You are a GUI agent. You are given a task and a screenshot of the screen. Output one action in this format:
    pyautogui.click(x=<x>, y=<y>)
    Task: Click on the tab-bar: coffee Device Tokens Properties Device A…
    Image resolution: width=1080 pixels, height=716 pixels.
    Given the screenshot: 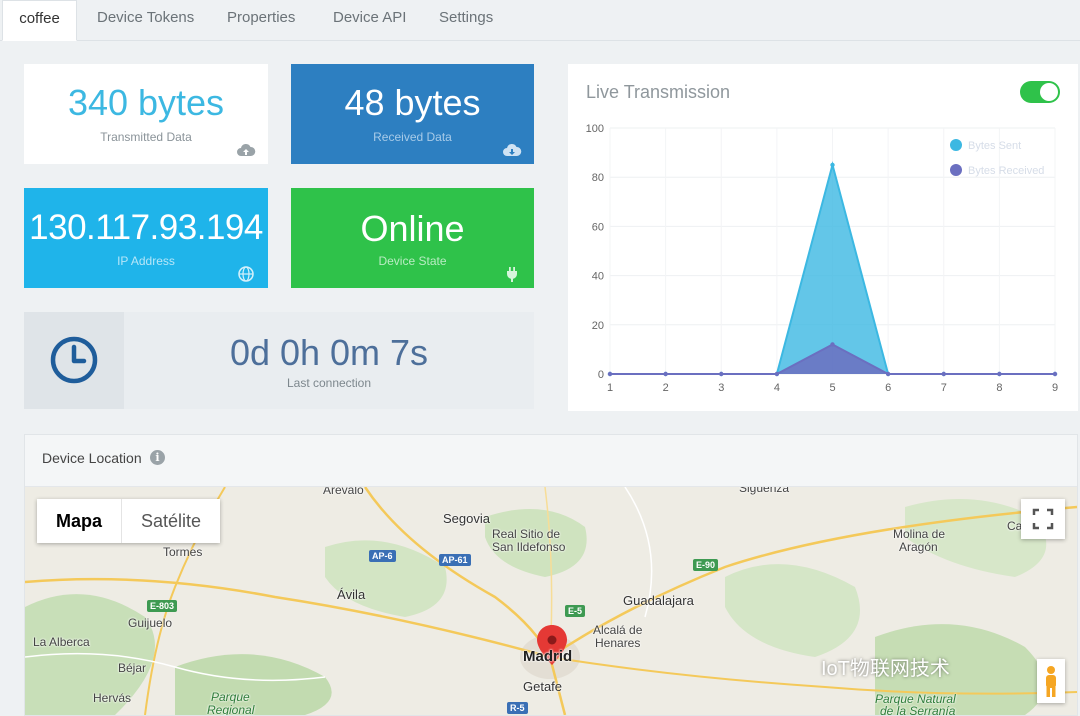 What is the action you would take?
    pyautogui.click(x=540, y=20)
    